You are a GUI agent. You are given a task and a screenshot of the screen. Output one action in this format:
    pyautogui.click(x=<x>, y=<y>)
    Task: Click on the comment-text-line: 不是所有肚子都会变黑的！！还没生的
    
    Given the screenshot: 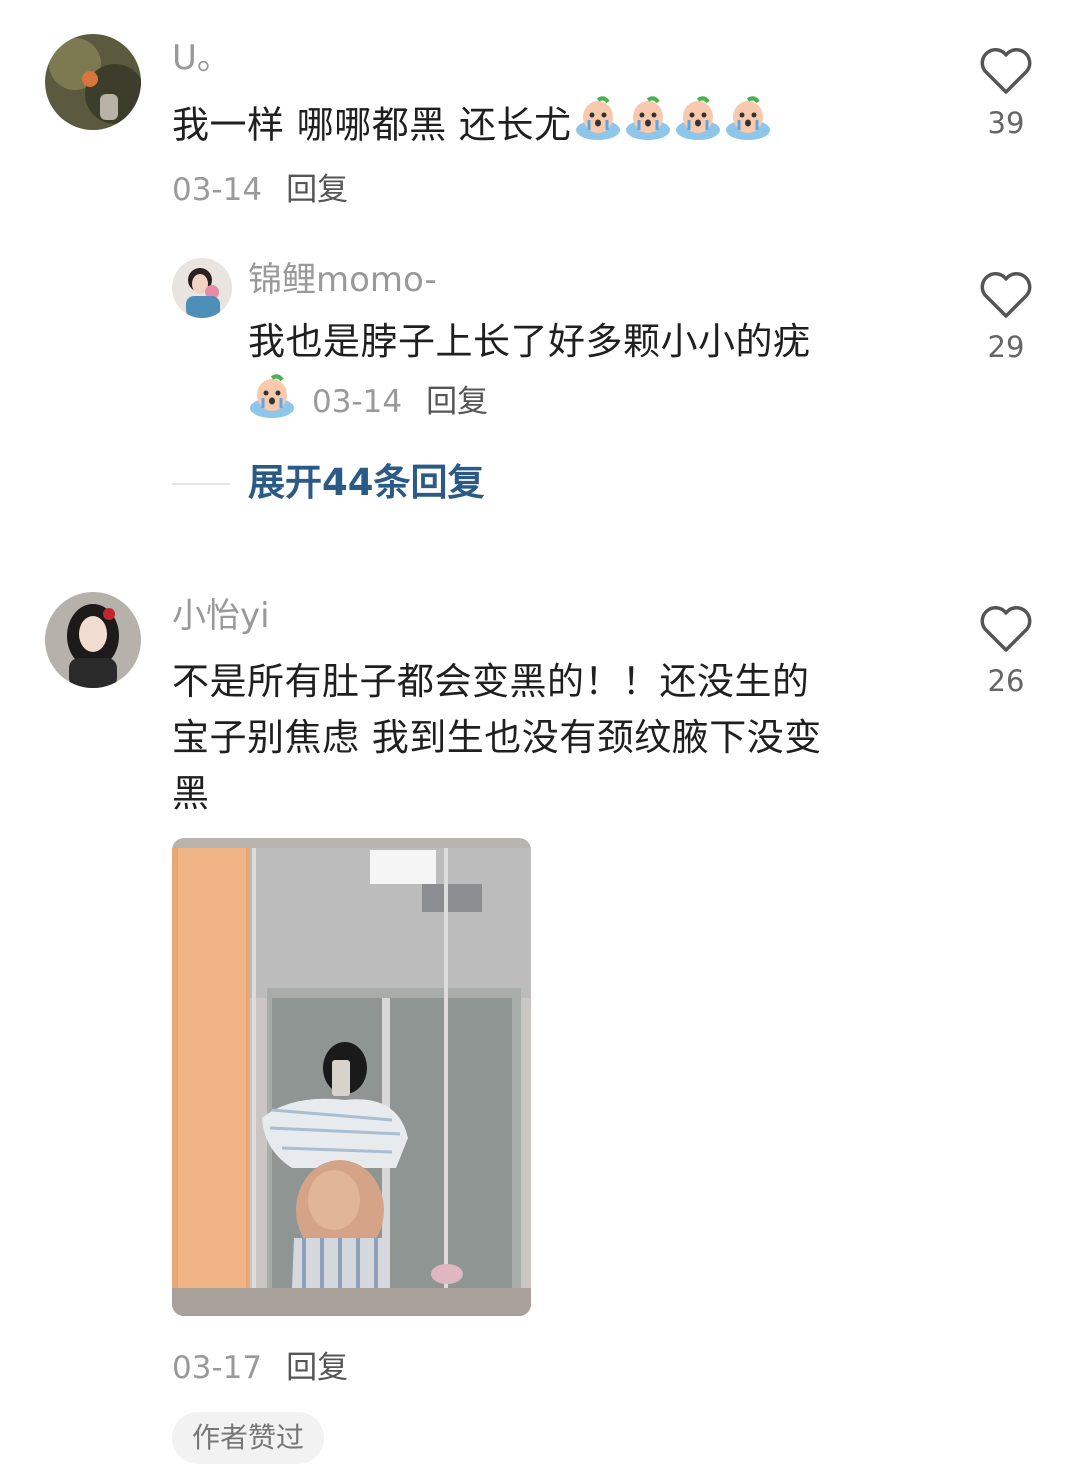 What is the action you would take?
    pyautogui.click(x=491, y=681)
    